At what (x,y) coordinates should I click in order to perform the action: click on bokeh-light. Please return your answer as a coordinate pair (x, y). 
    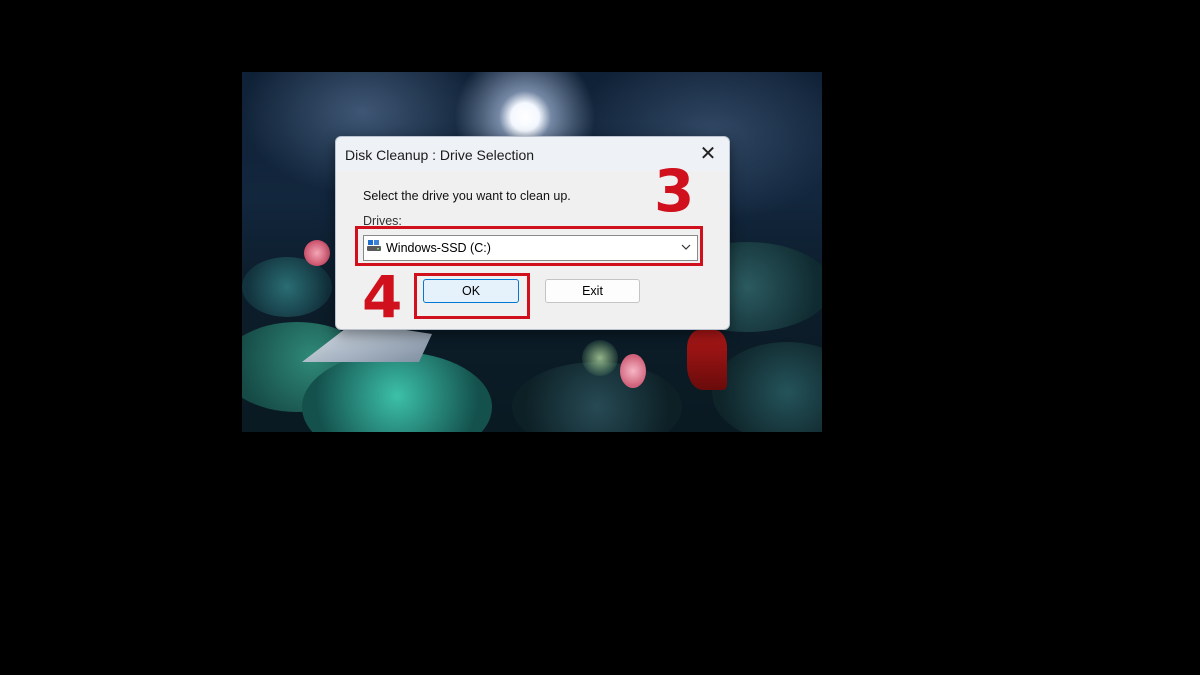
    Looking at the image, I should click on (600, 358).